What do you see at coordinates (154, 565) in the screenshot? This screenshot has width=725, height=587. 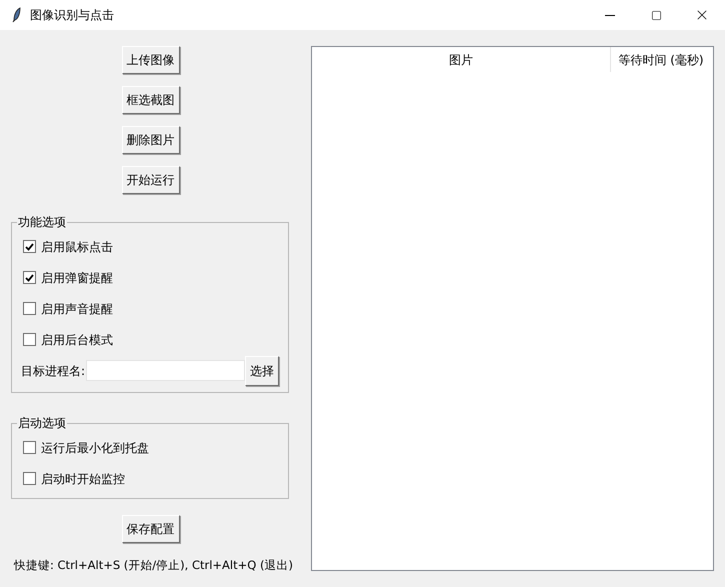 I see `shortcut-hint: 快捷键: Ctrl+Alt+S (开始/停止), Ctrl+Alt+Q (退出)` at bounding box center [154, 565].